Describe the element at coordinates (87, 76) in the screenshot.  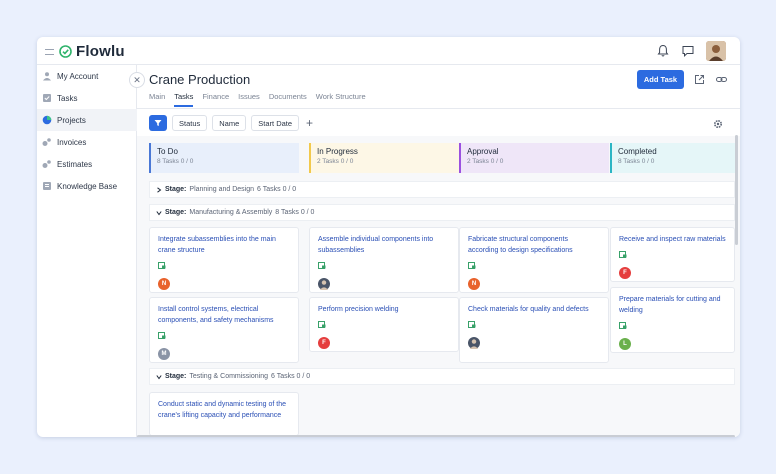
I see `sidebar-item-my-account: My Account` at that location.